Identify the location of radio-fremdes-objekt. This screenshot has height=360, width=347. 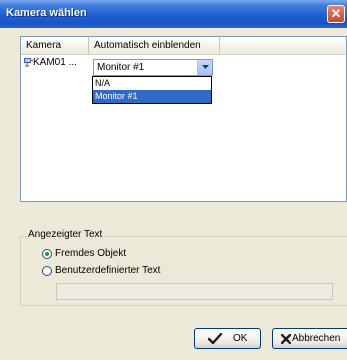
(47, 254).